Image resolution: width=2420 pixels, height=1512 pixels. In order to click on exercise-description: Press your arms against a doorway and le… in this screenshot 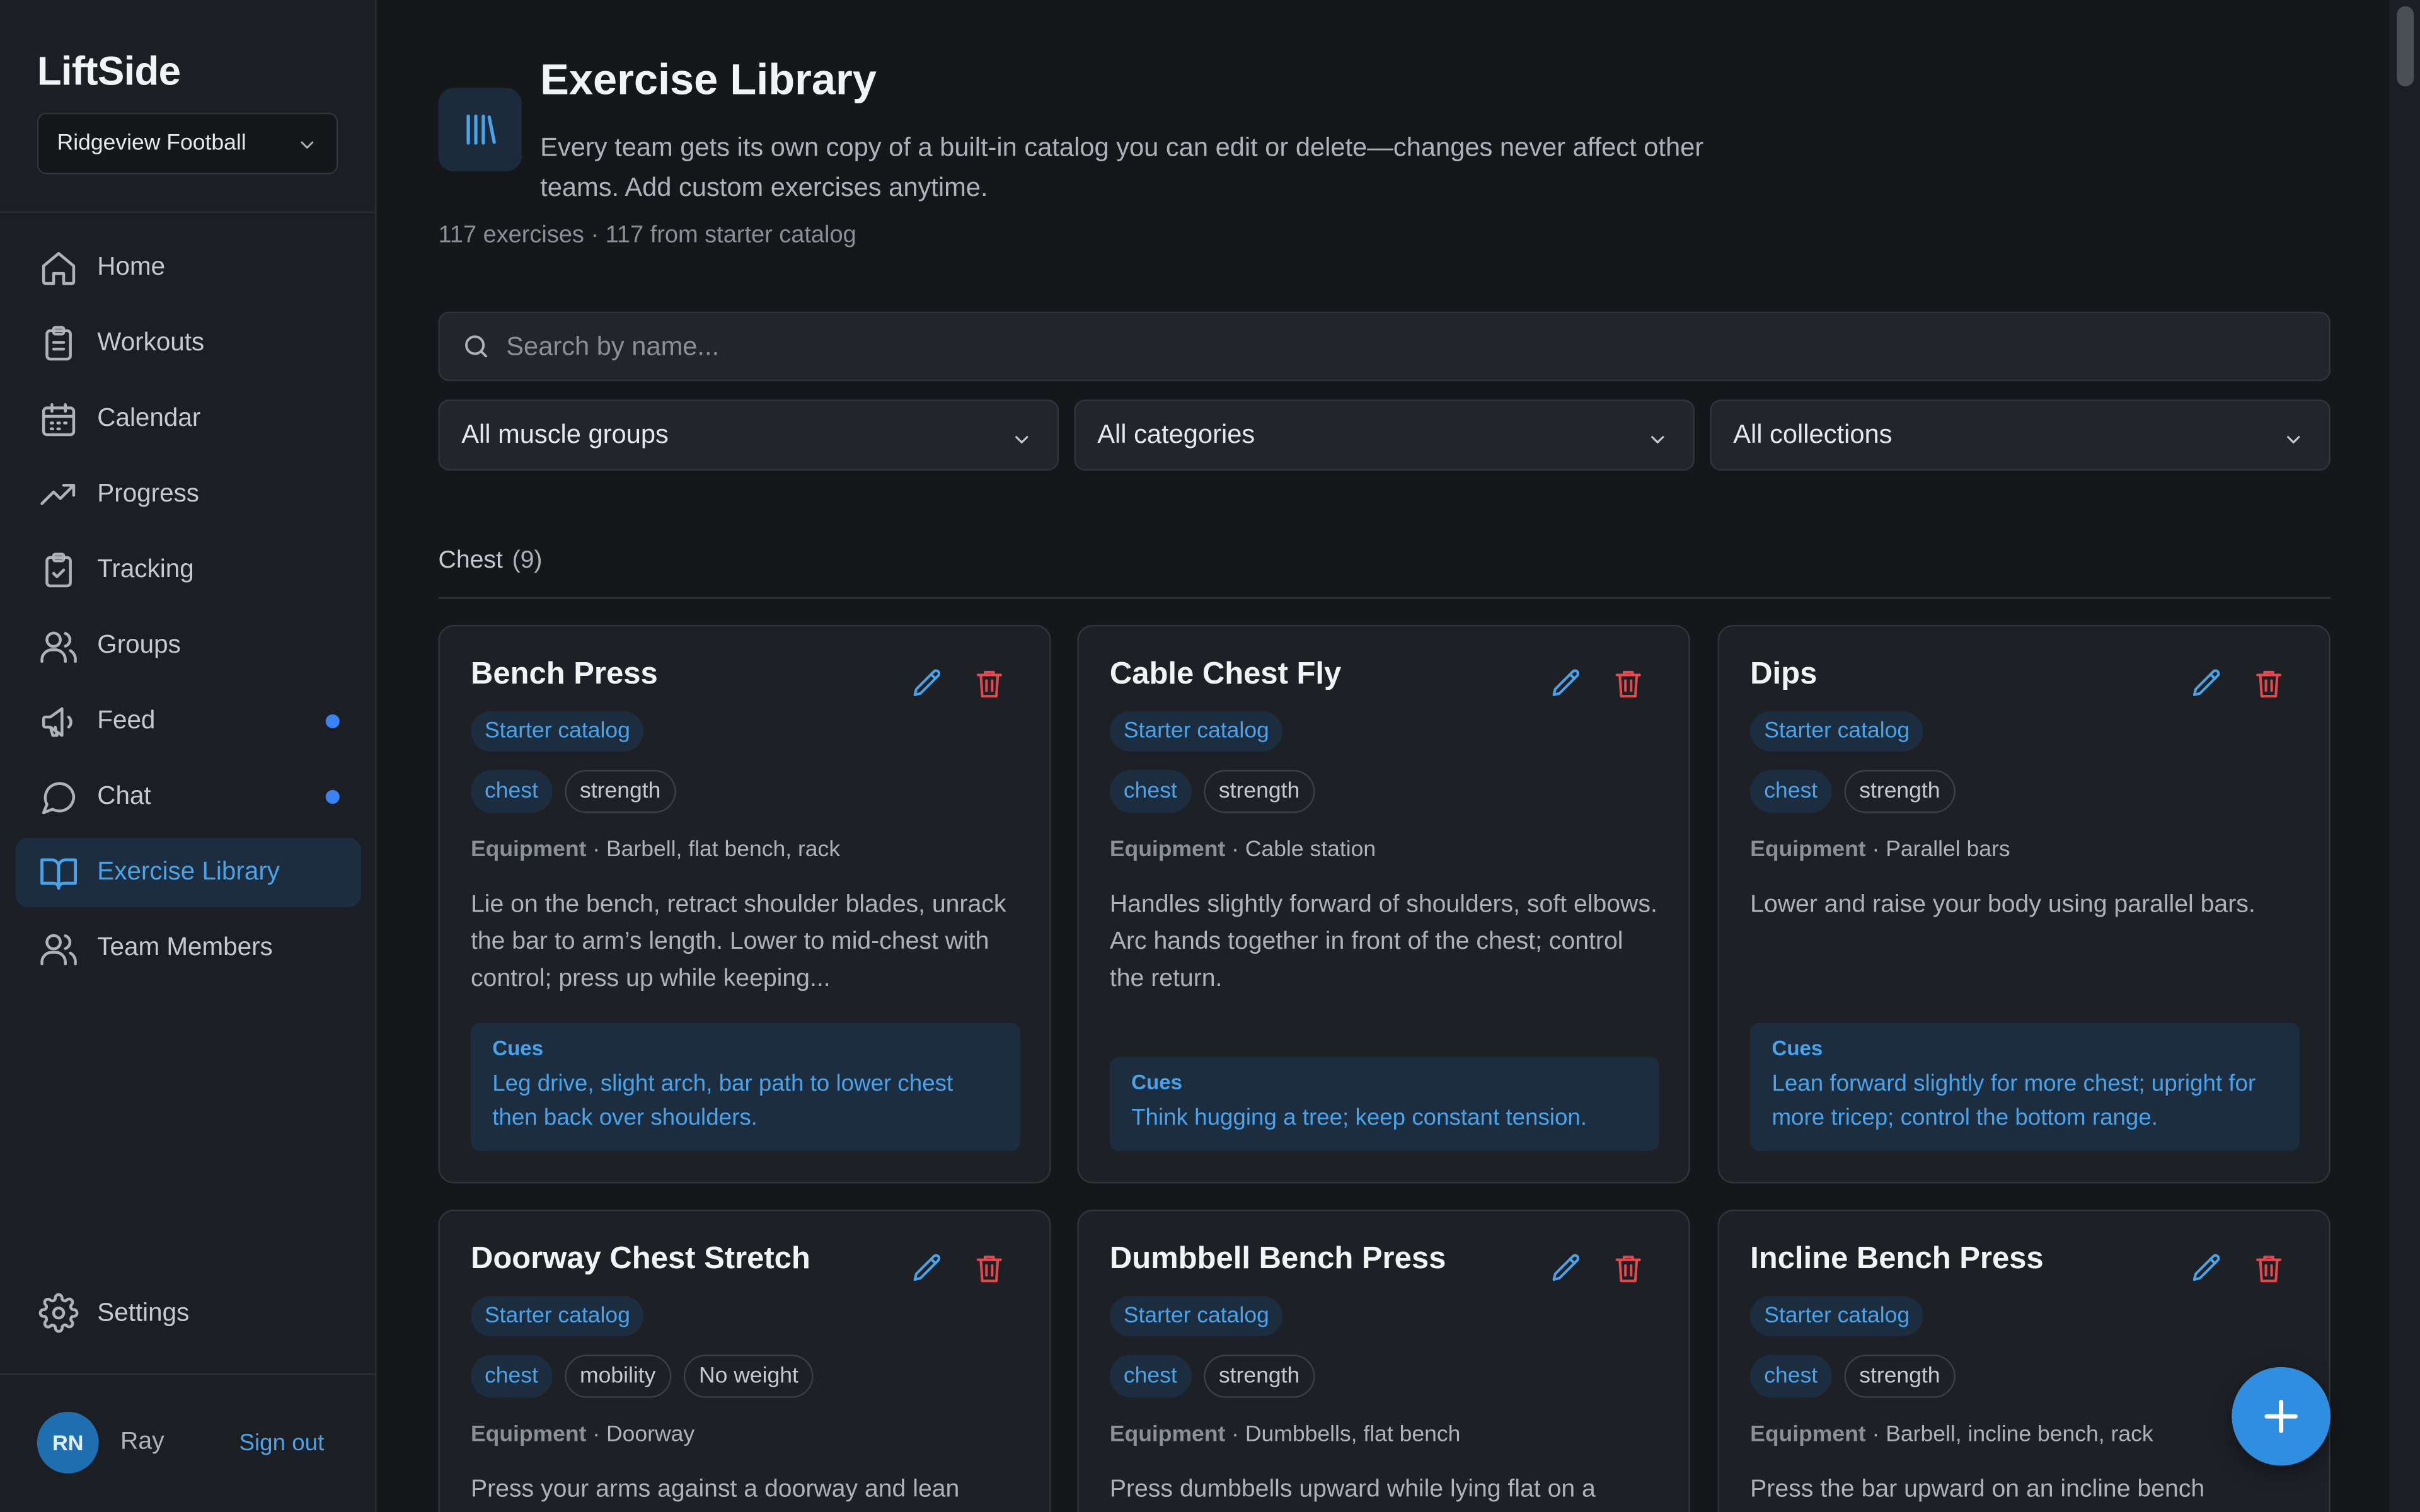, I will do `click(715, 1489)`.